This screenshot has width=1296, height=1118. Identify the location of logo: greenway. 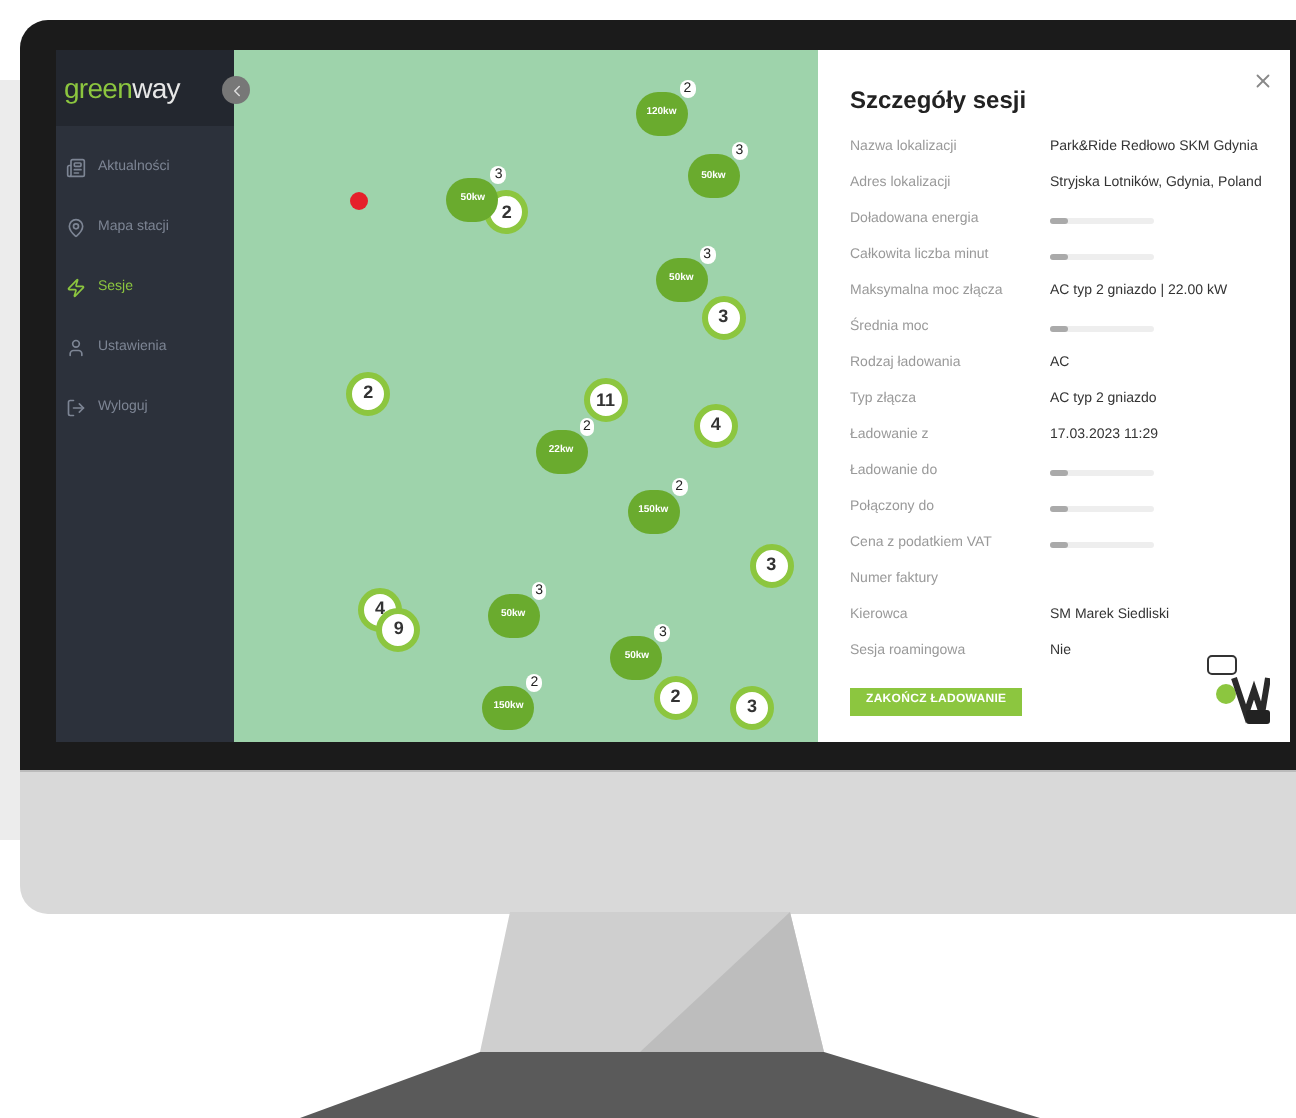
(122, 88).